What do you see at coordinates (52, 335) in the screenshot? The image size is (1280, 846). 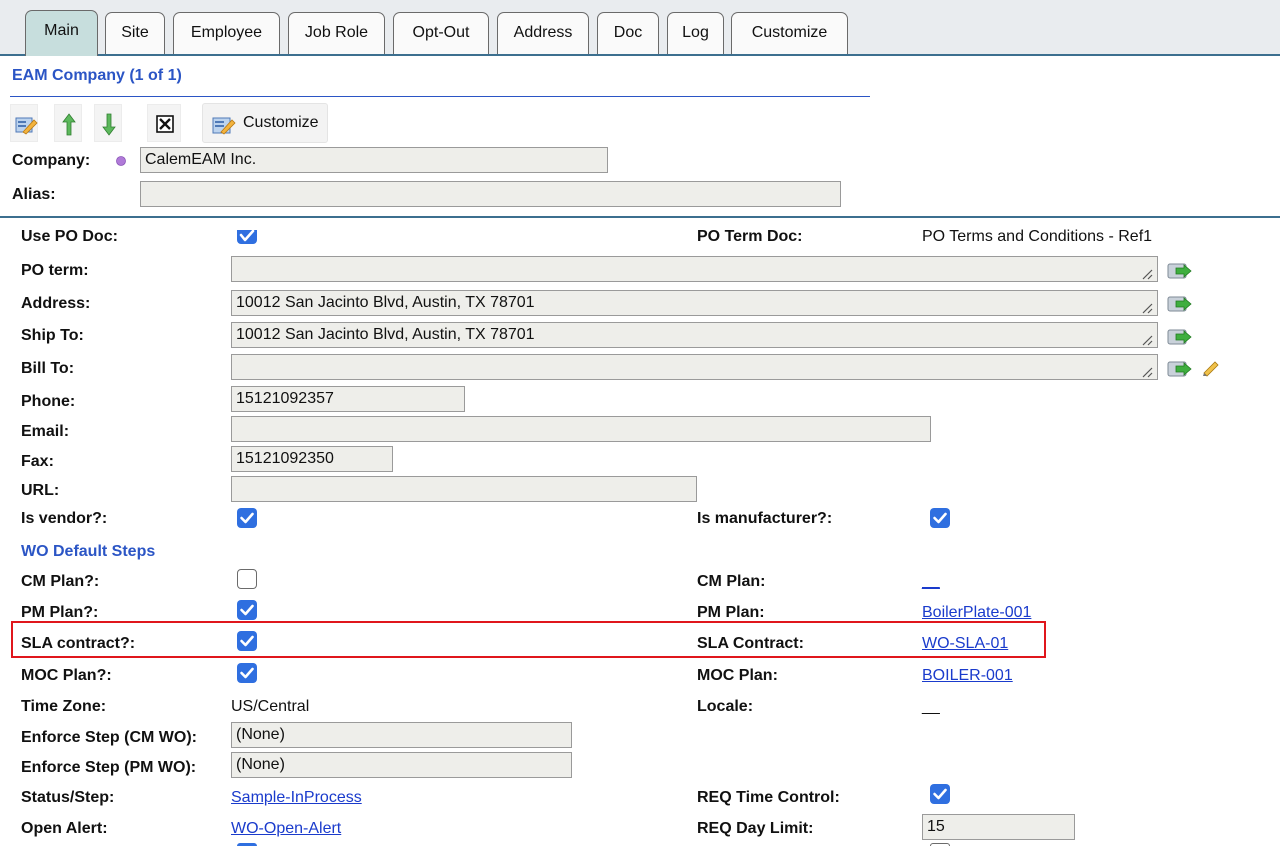 I see `ship-to-label: Ship To:` at bounding box center [52, 335].